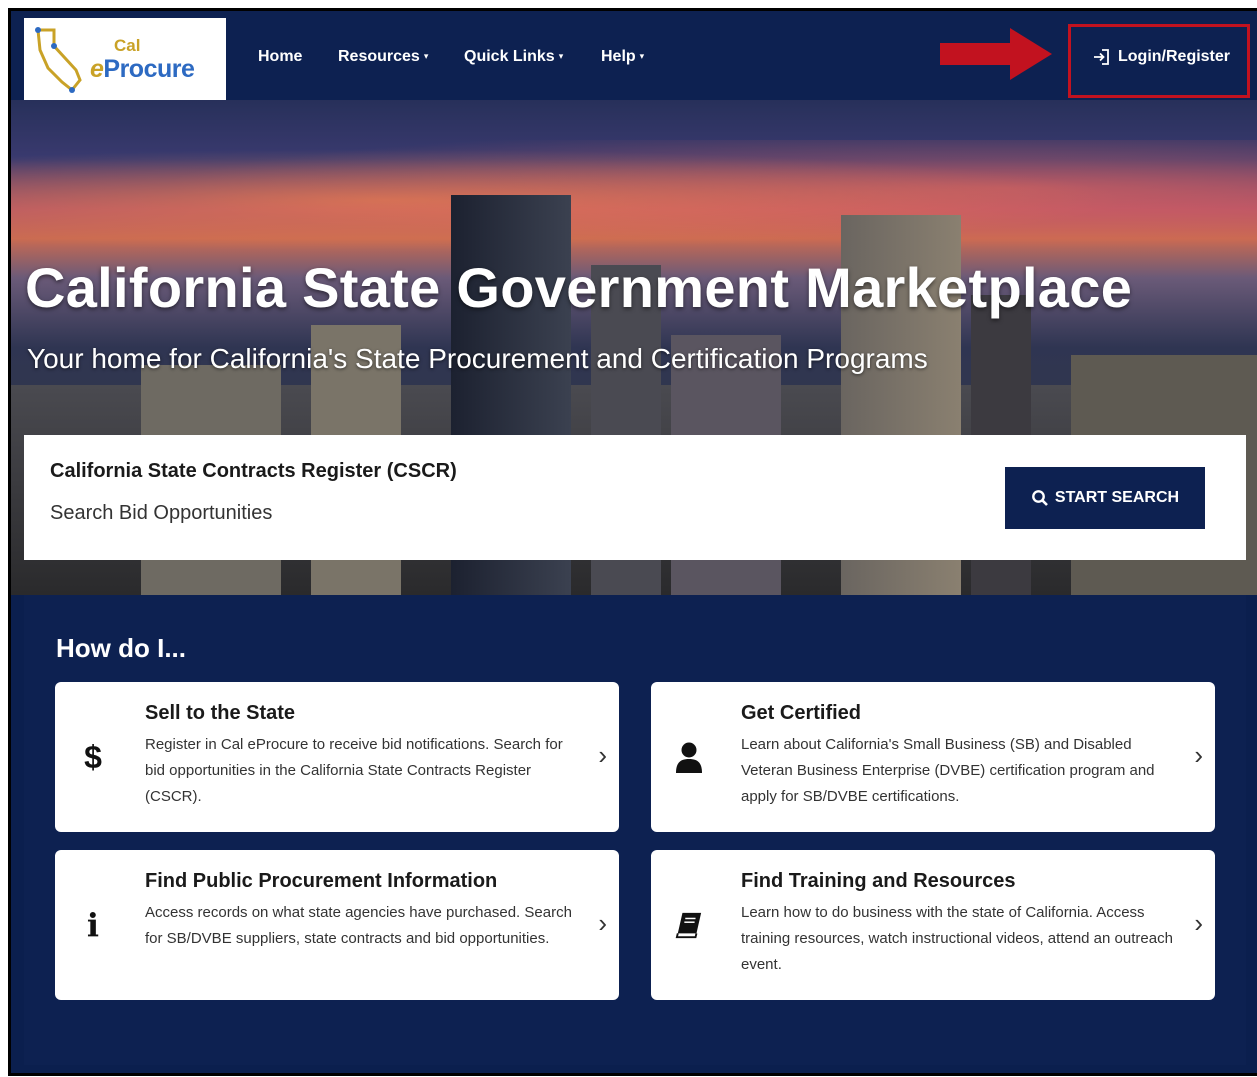 The width and height of the screenshot is (1257, 1077). I want to click on logo-eprocure-text: eProcure, so click(142, 69).